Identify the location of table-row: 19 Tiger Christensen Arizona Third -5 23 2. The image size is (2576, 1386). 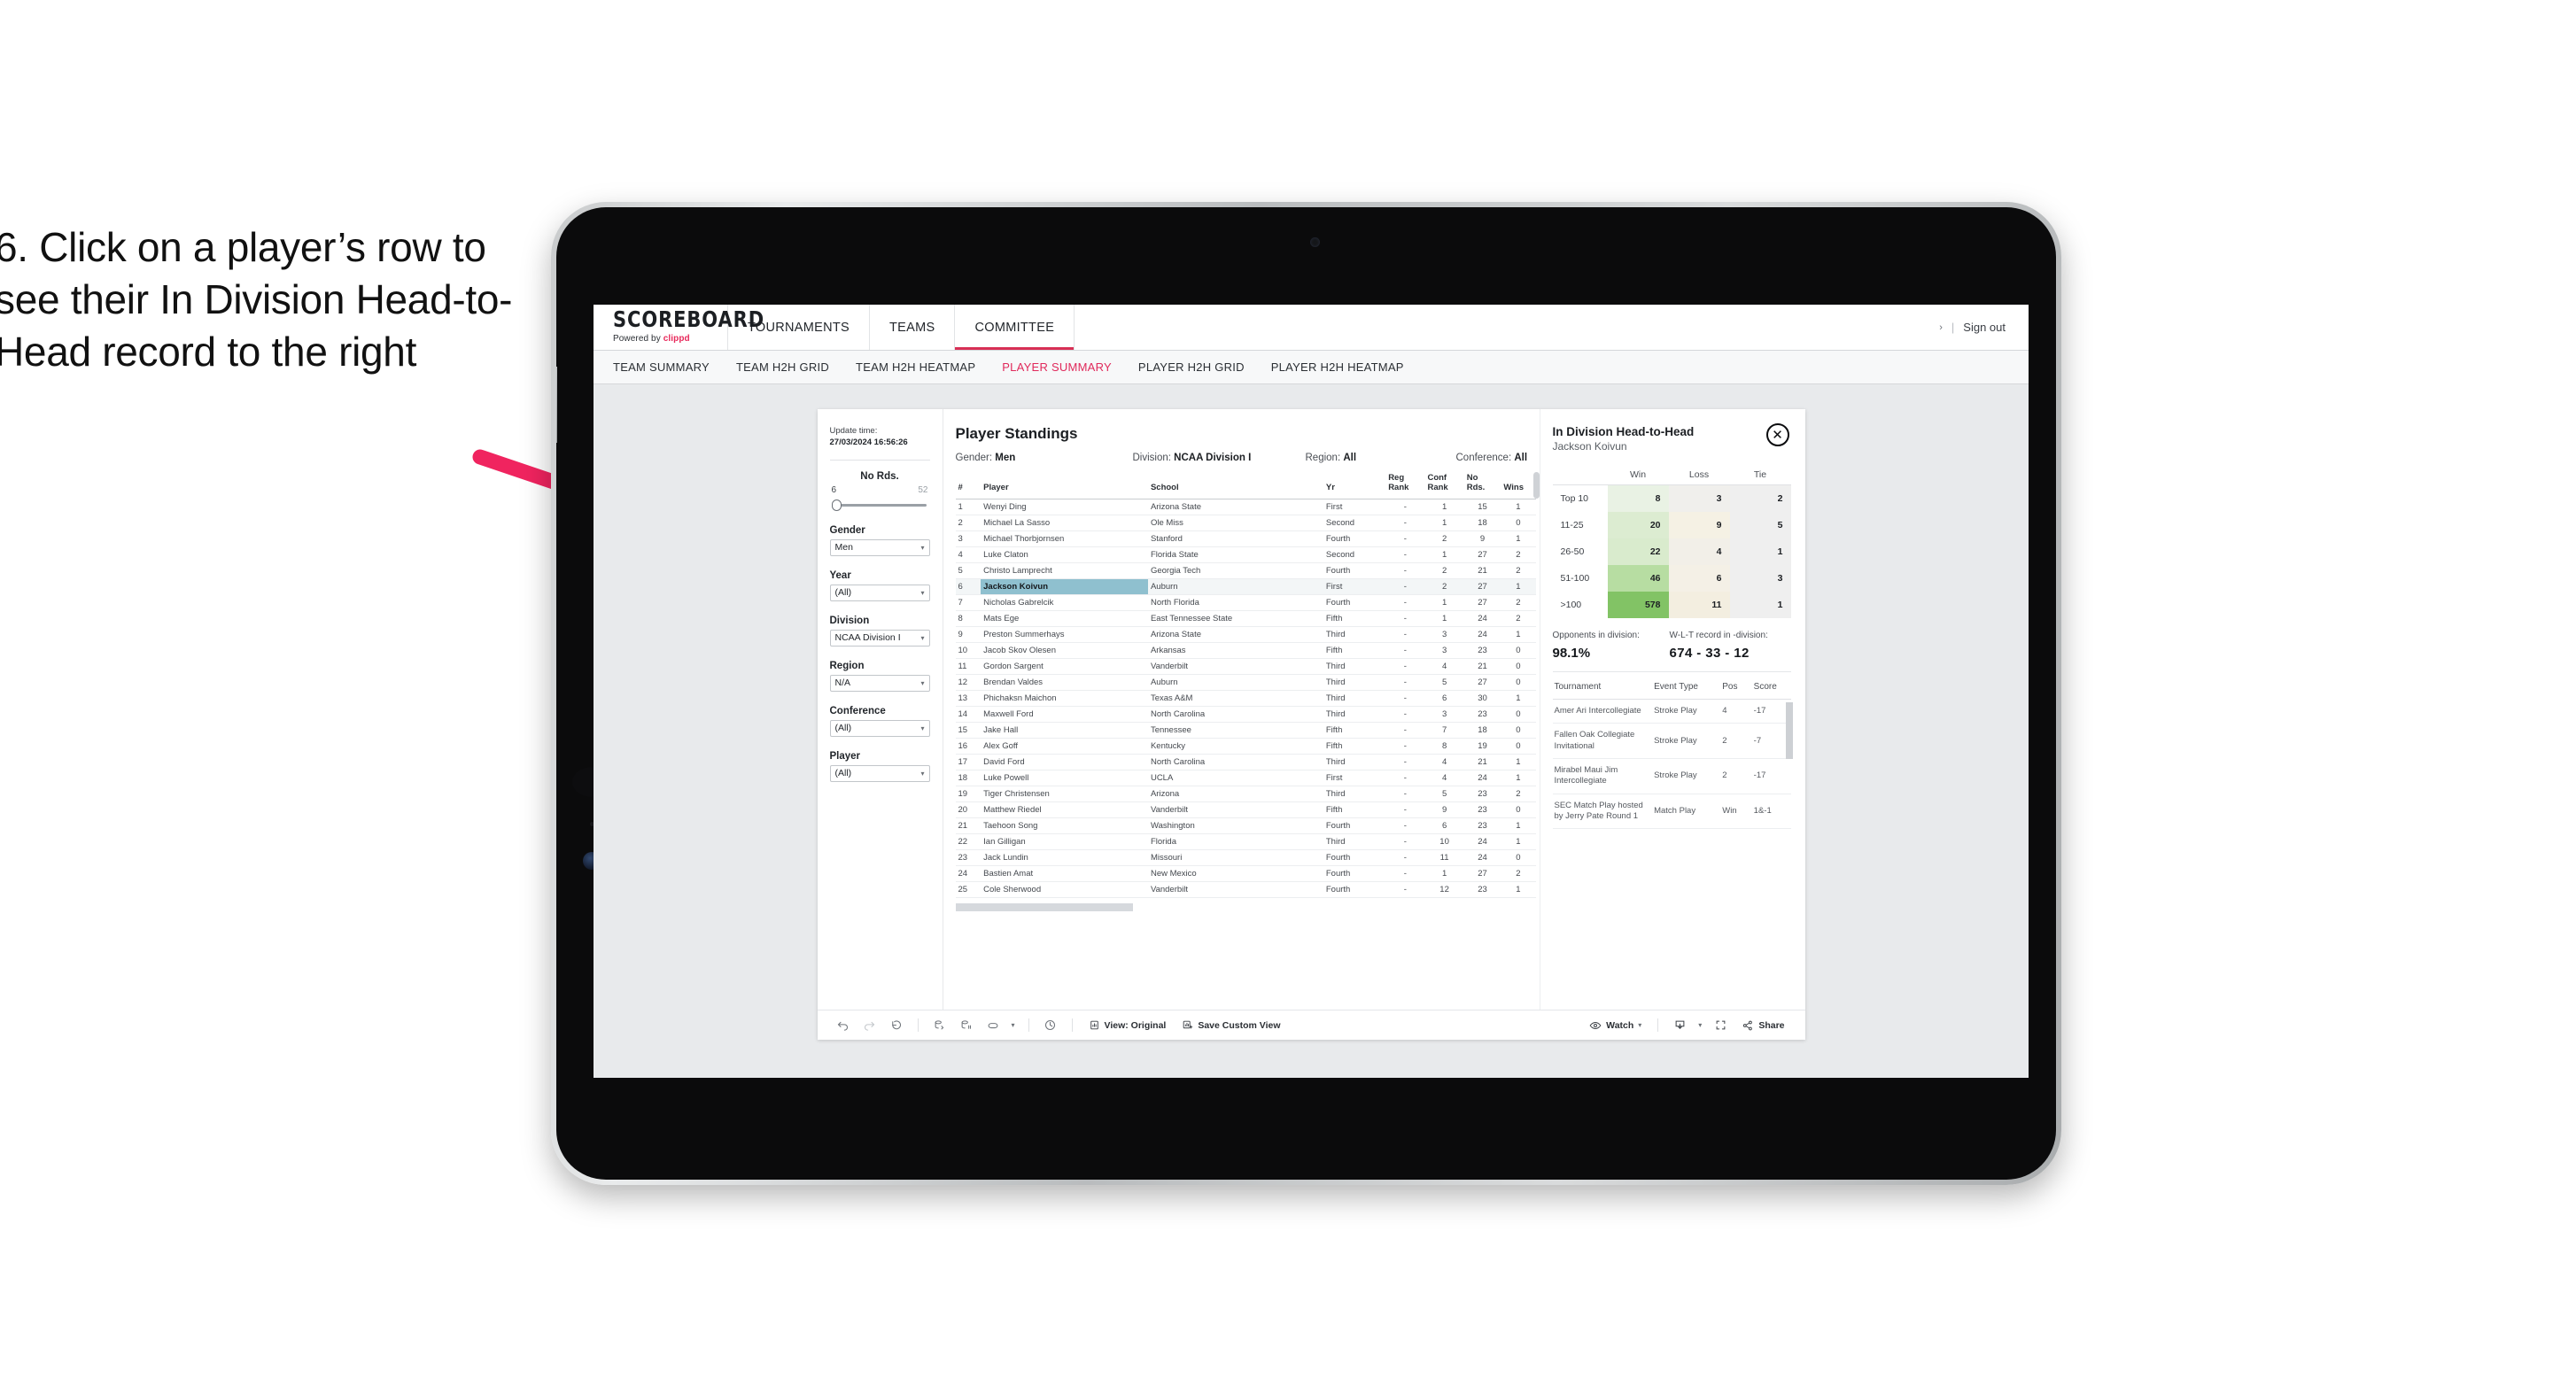
(1245, 794).